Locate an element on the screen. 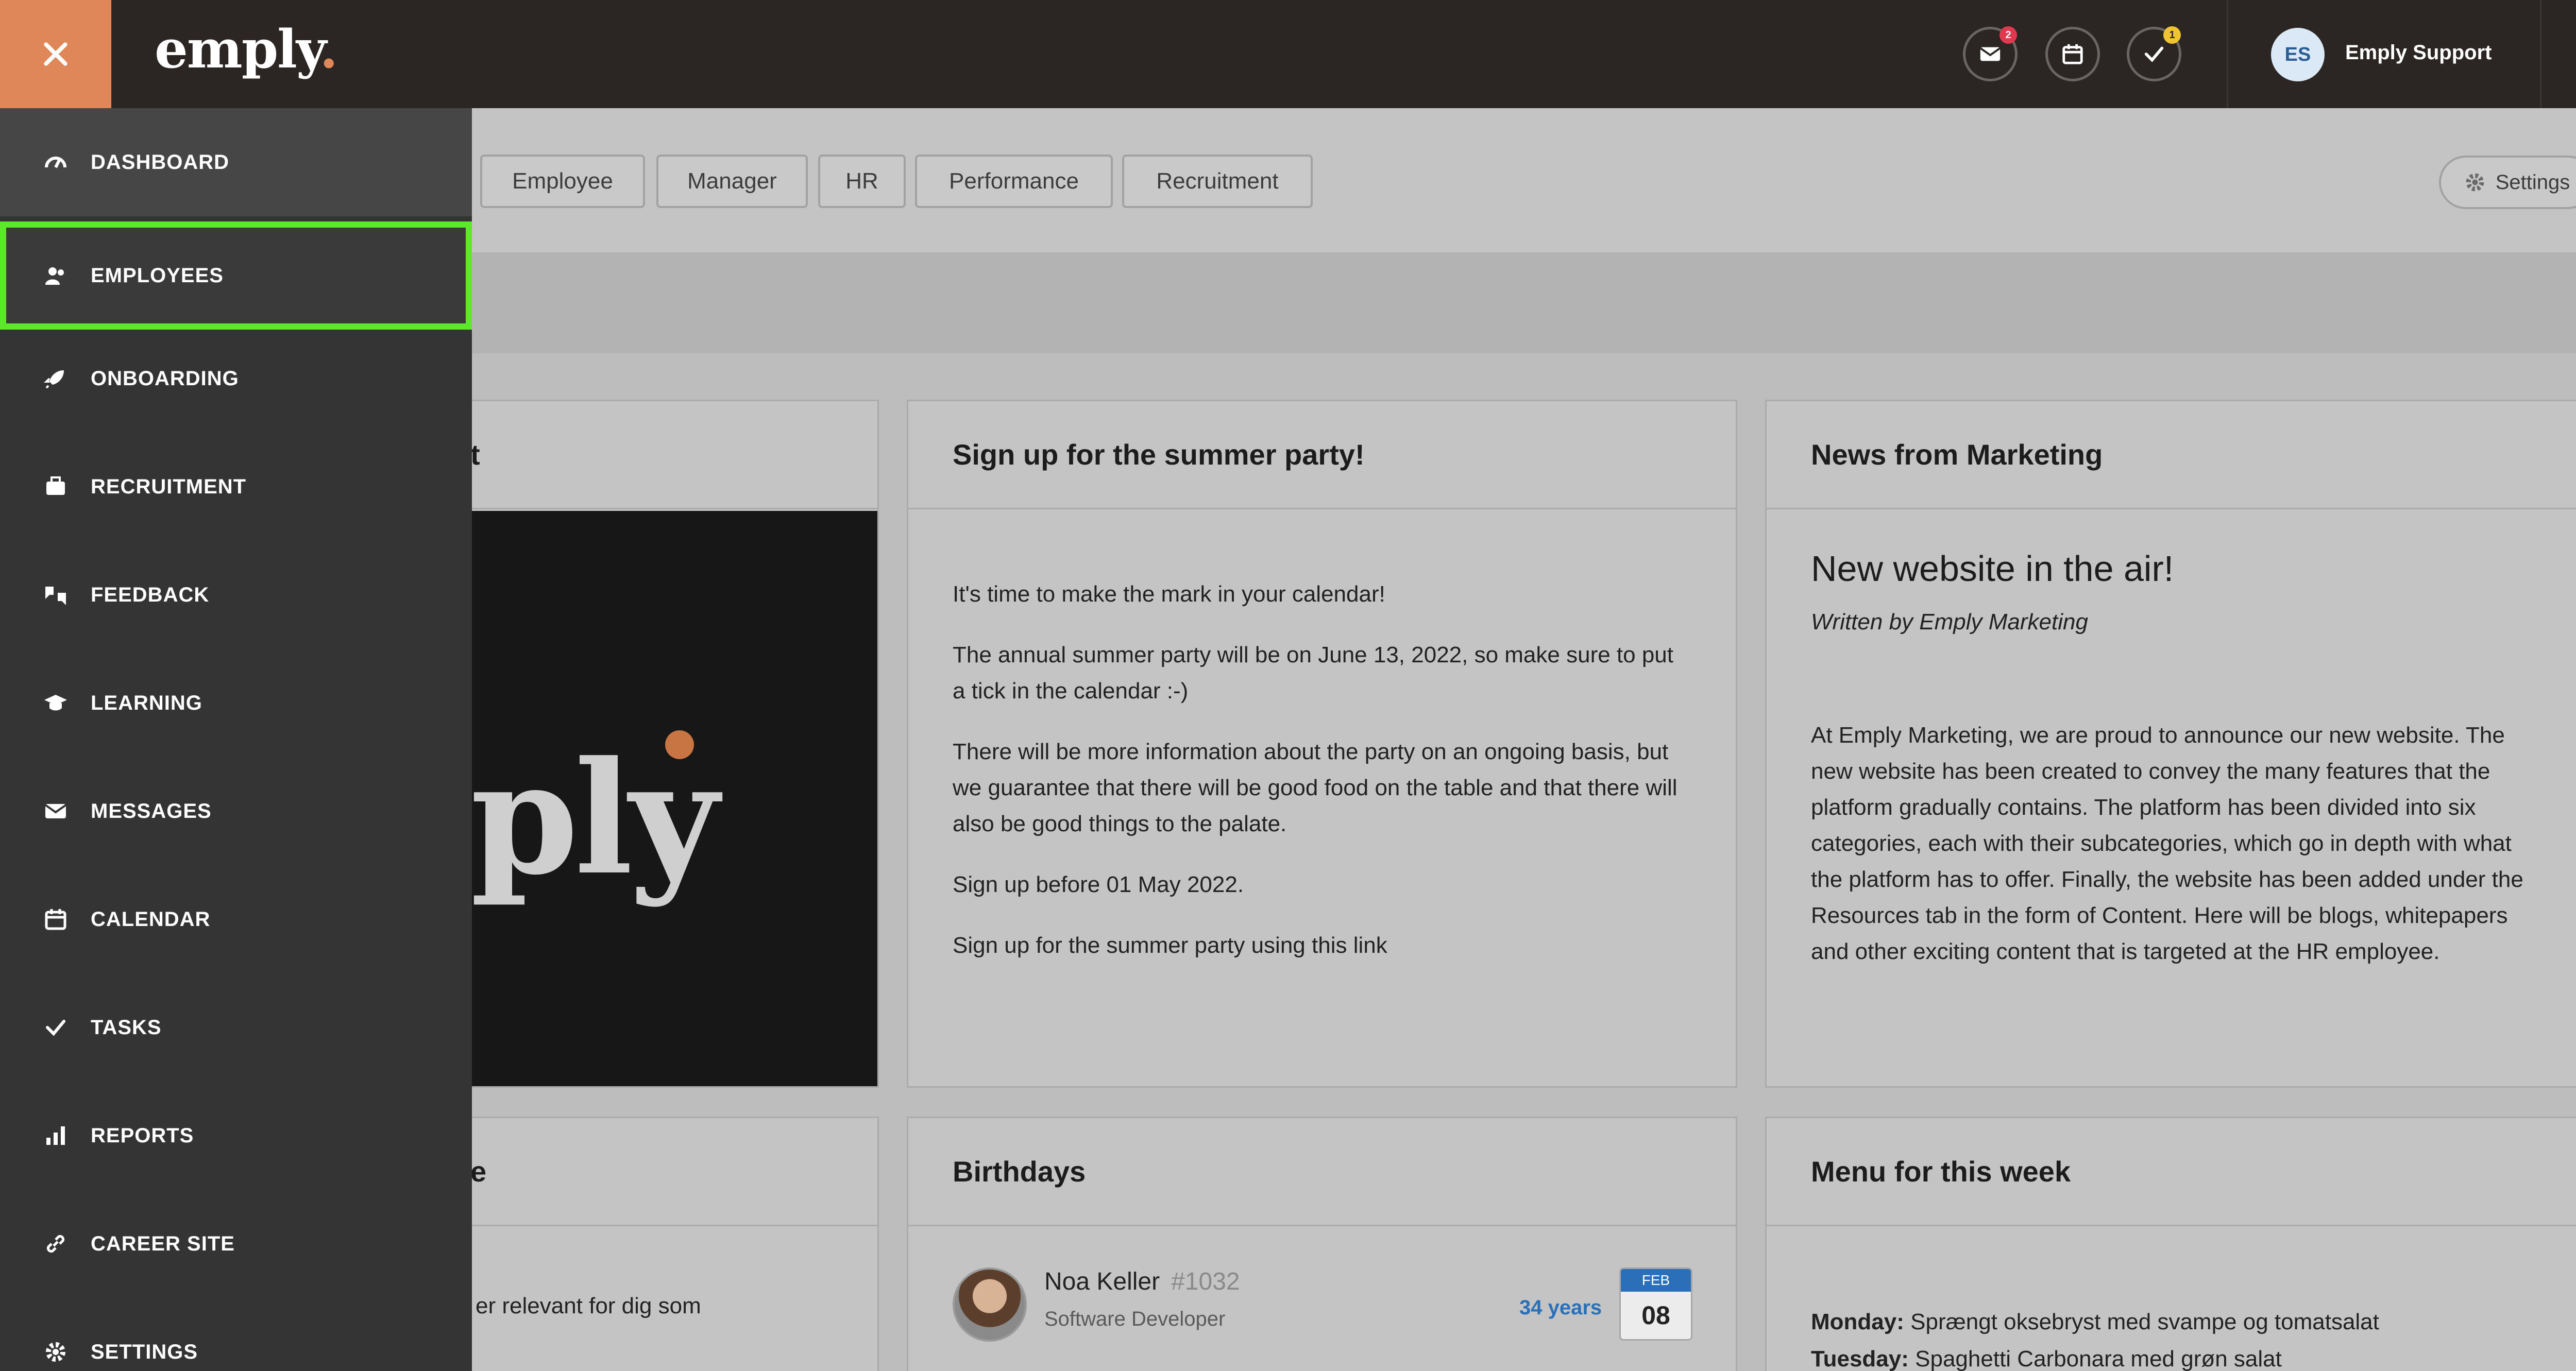 This screenshot has height=1371, width=2576. date-day: 08 is located at coordinates (1655, 1315).